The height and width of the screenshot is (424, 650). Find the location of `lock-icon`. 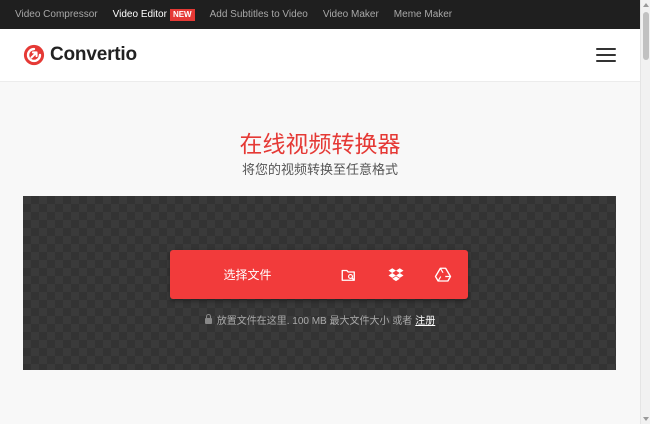

lock-icon is located at coordinates (208, 319).